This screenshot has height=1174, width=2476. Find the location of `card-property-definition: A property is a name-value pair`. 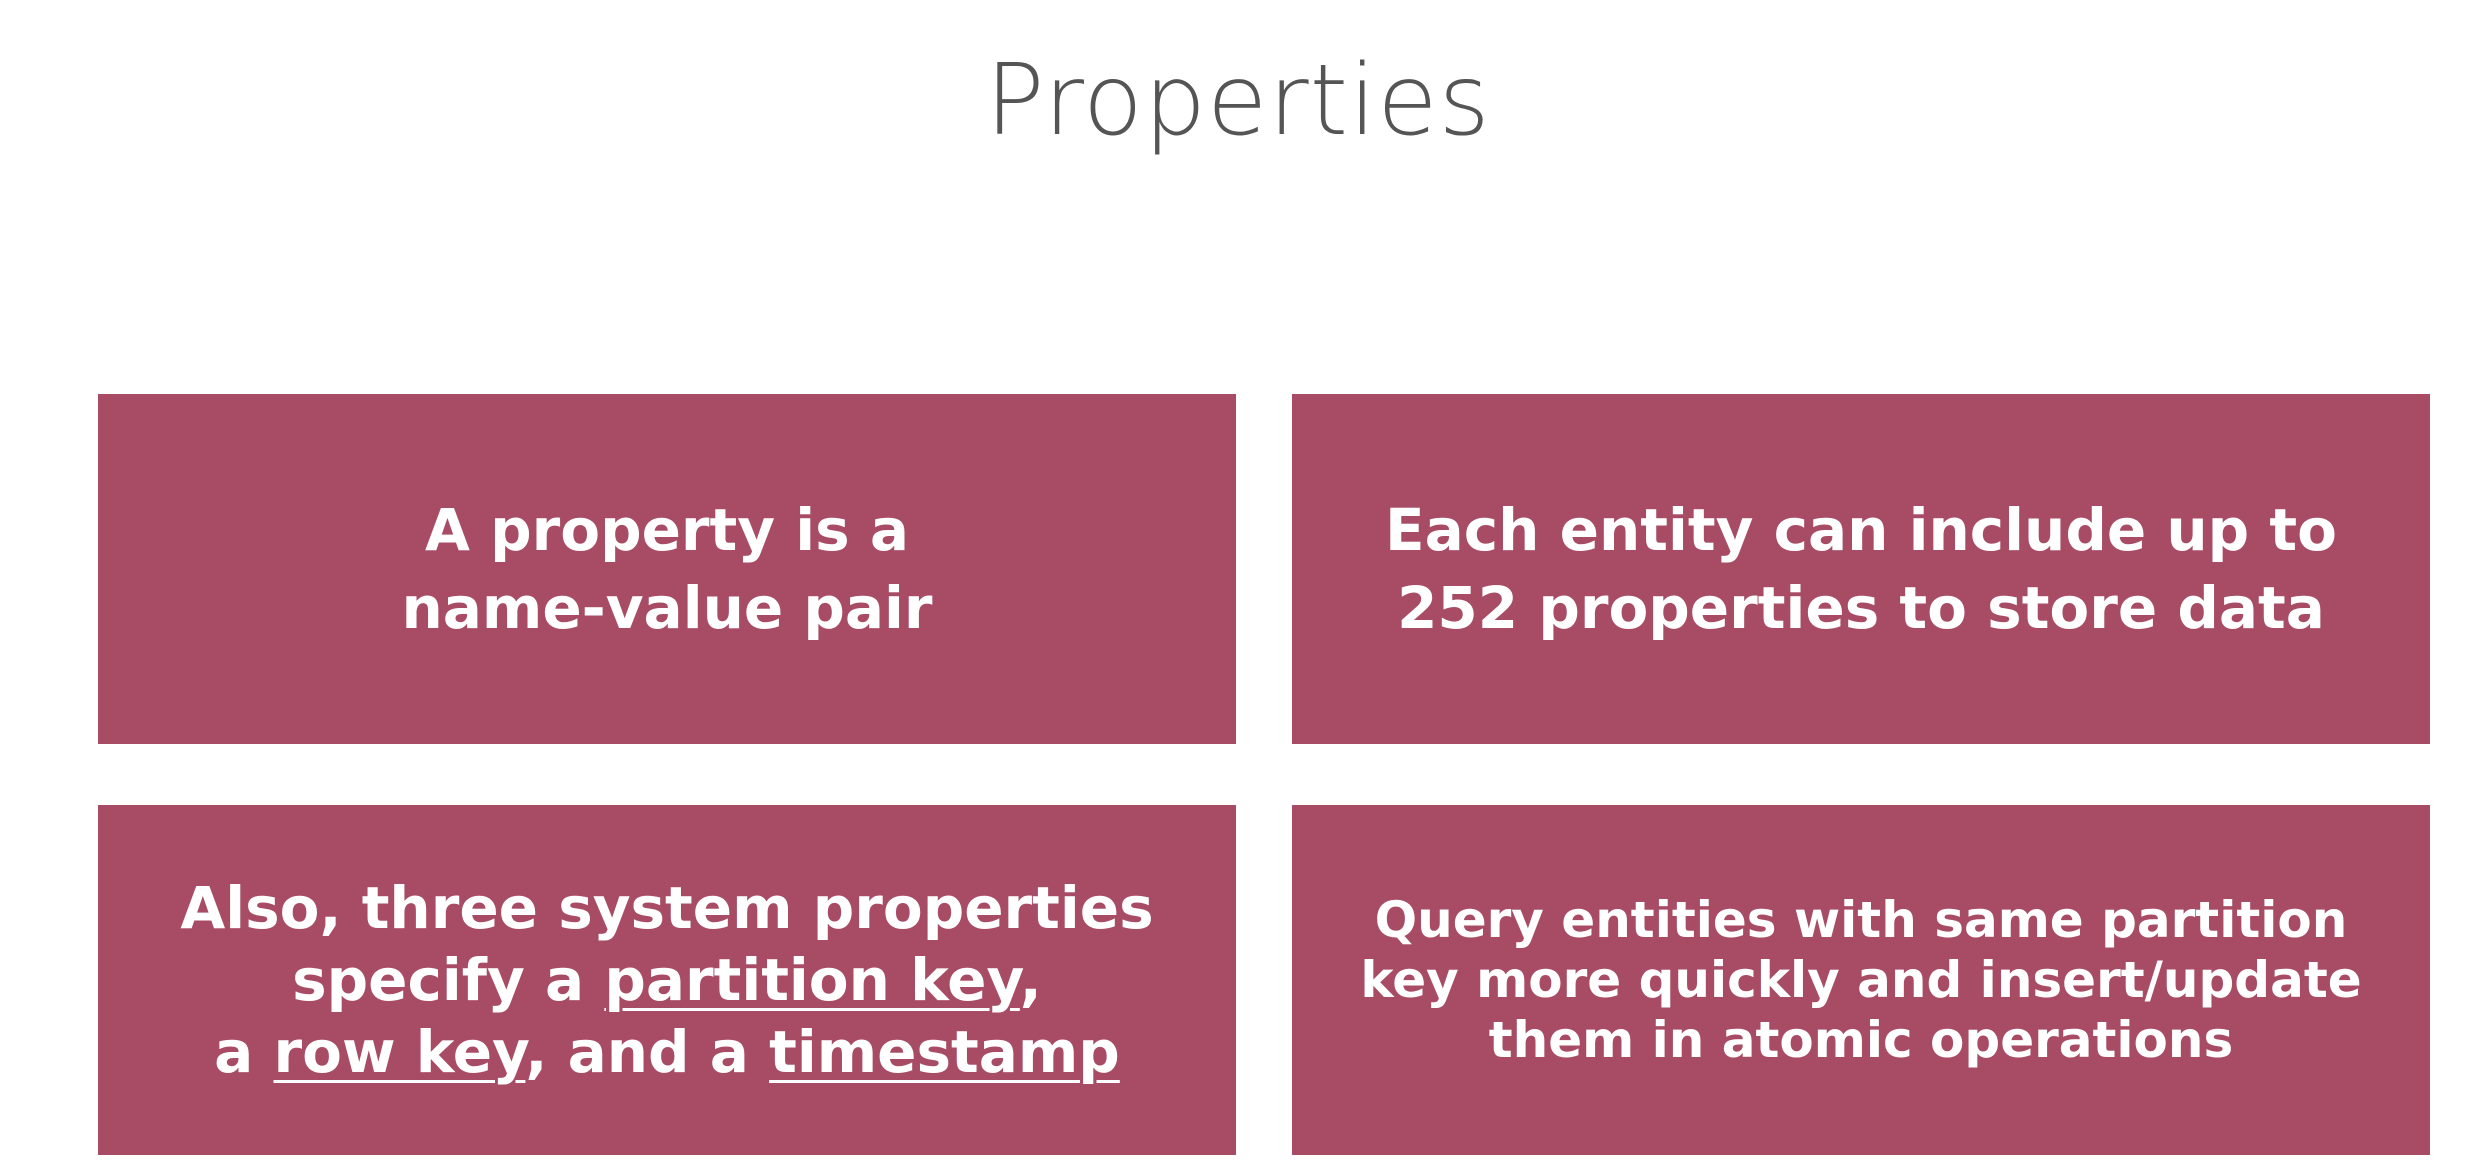

card-property-definition: A property is a name-value pair is located at coordinates (667, 569).